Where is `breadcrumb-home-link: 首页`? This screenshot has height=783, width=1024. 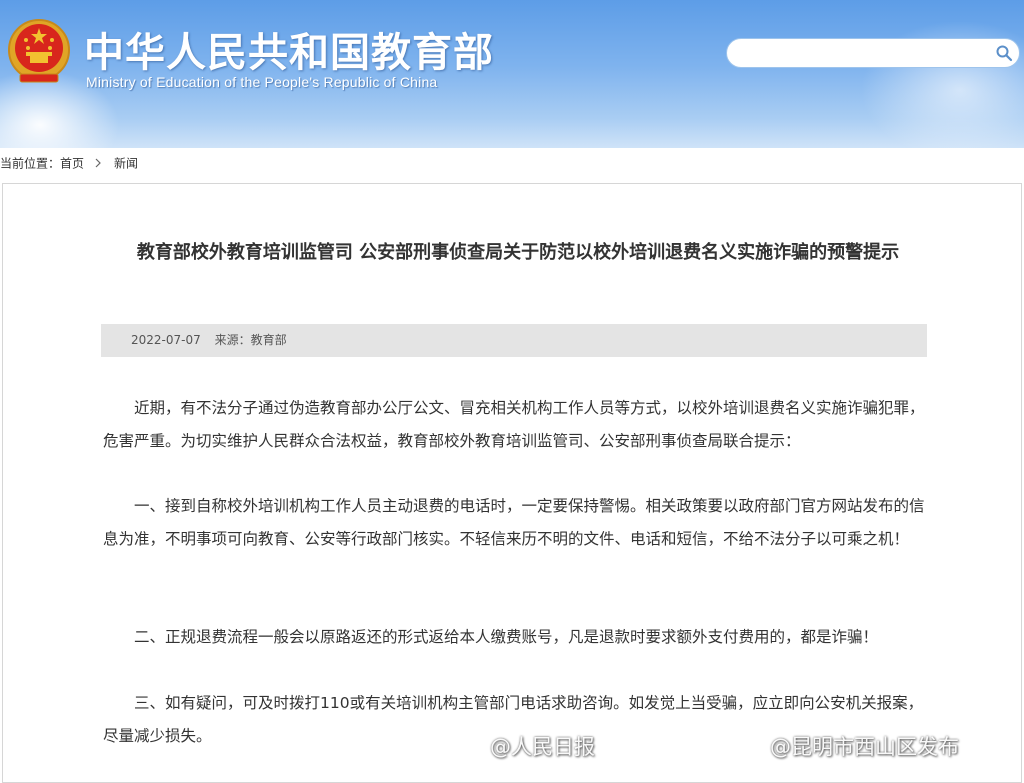
breadcrumb-home-link: 首页 is located at coordinates (72, 164).